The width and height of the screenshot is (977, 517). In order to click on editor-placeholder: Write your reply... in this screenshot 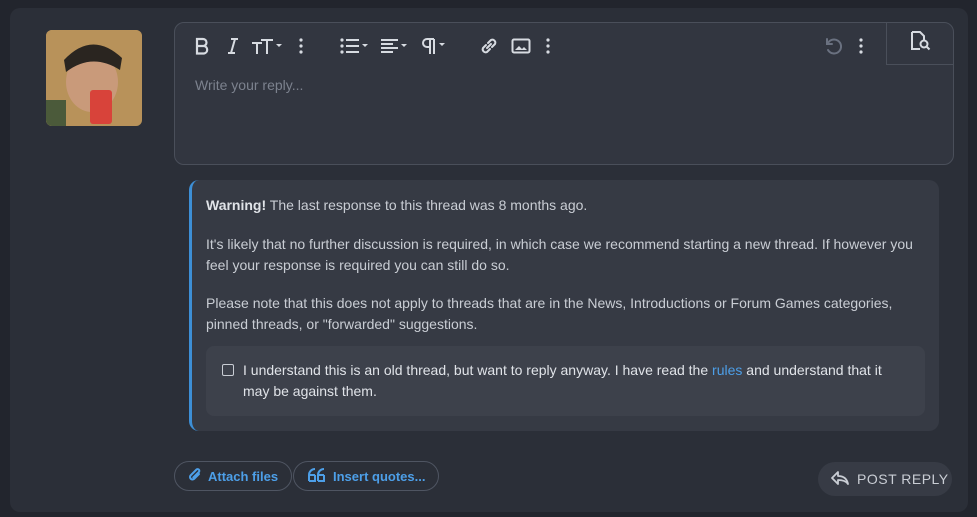, I will do `click(249, 85)`.